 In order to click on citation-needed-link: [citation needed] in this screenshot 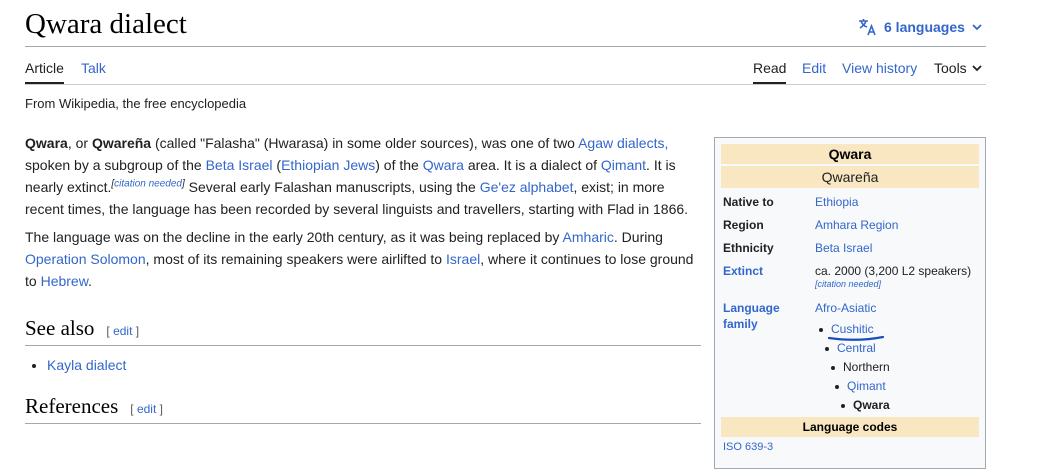, I will do `click(900, 284)`.